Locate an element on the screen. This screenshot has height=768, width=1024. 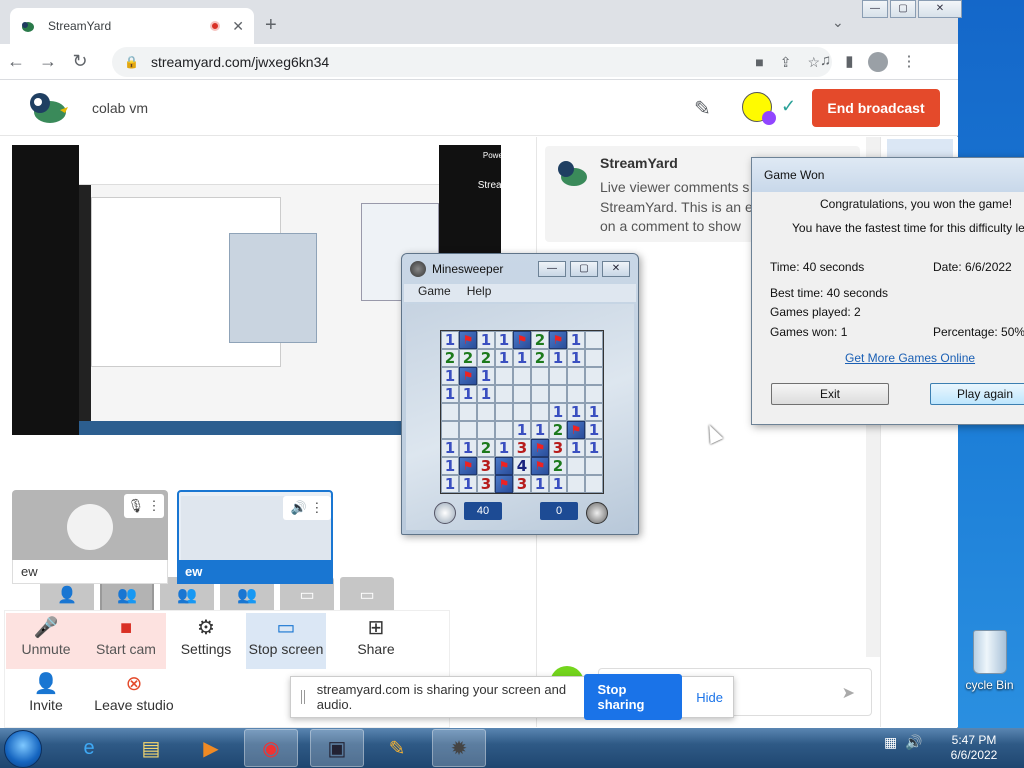
minimize-button: — is located at coordinates (875, 9).